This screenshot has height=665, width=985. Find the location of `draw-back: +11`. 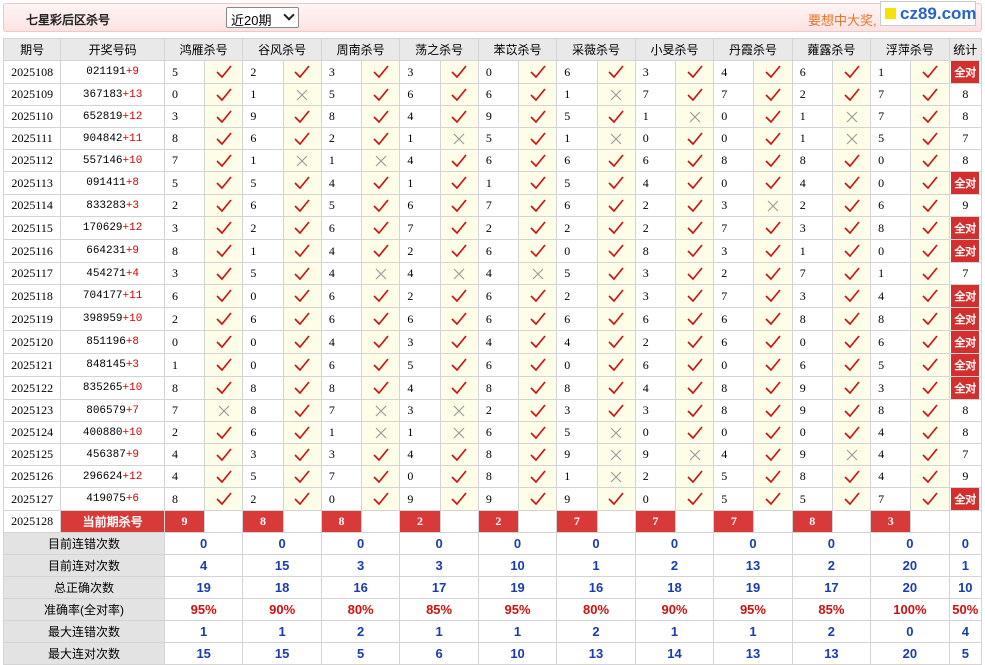

draw-back: +11 is located at coordinates (132, 138).